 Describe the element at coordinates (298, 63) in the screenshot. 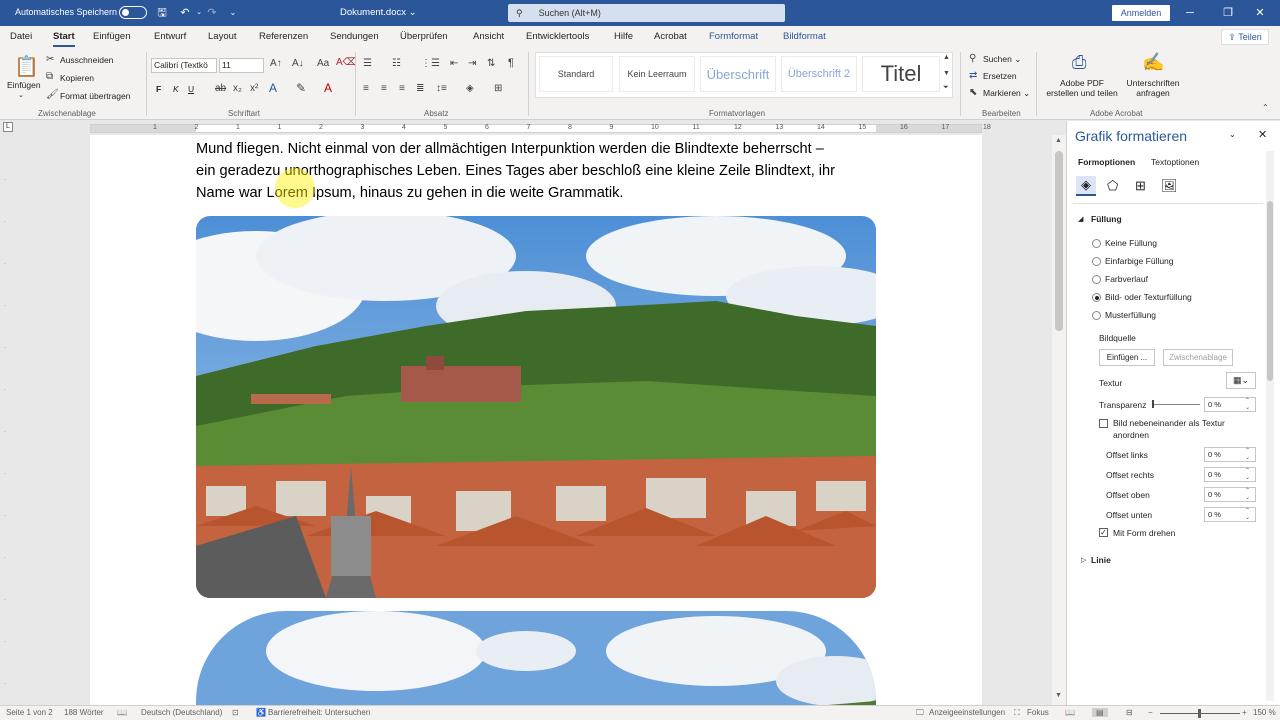

I see `shrink-font-icon: A↓` at that location.